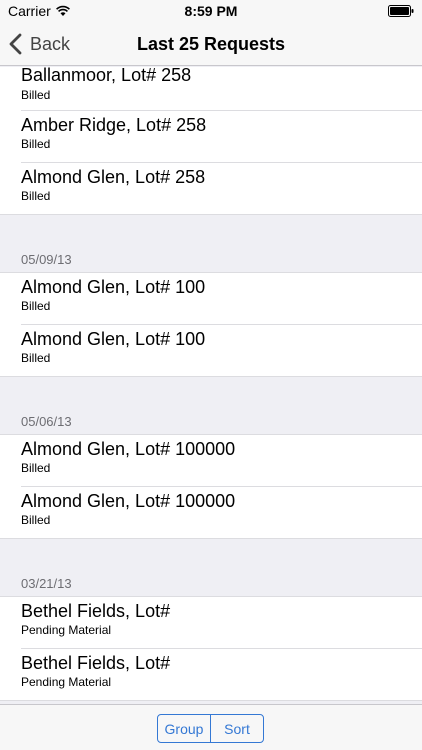 The width and height of the screenshot is (422, 750). I want to click on sort-button: Sort, so click(236, 728).